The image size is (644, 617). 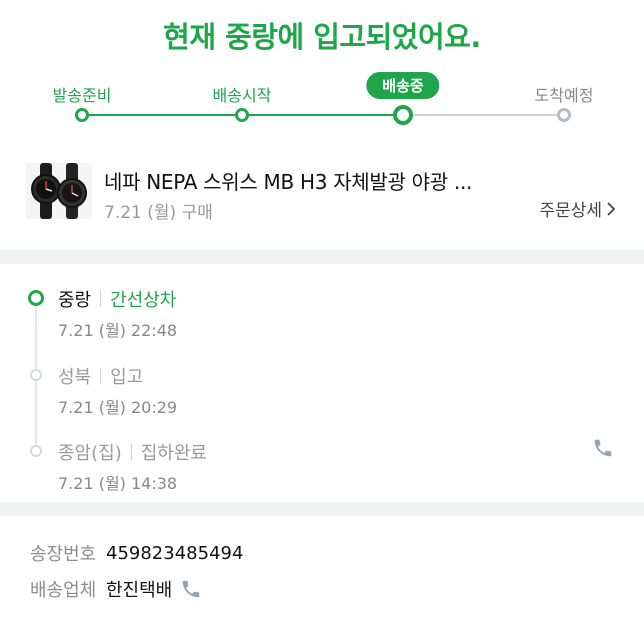 I want to click on order-detail-link: 주문상세, so click(x=577, y=208).